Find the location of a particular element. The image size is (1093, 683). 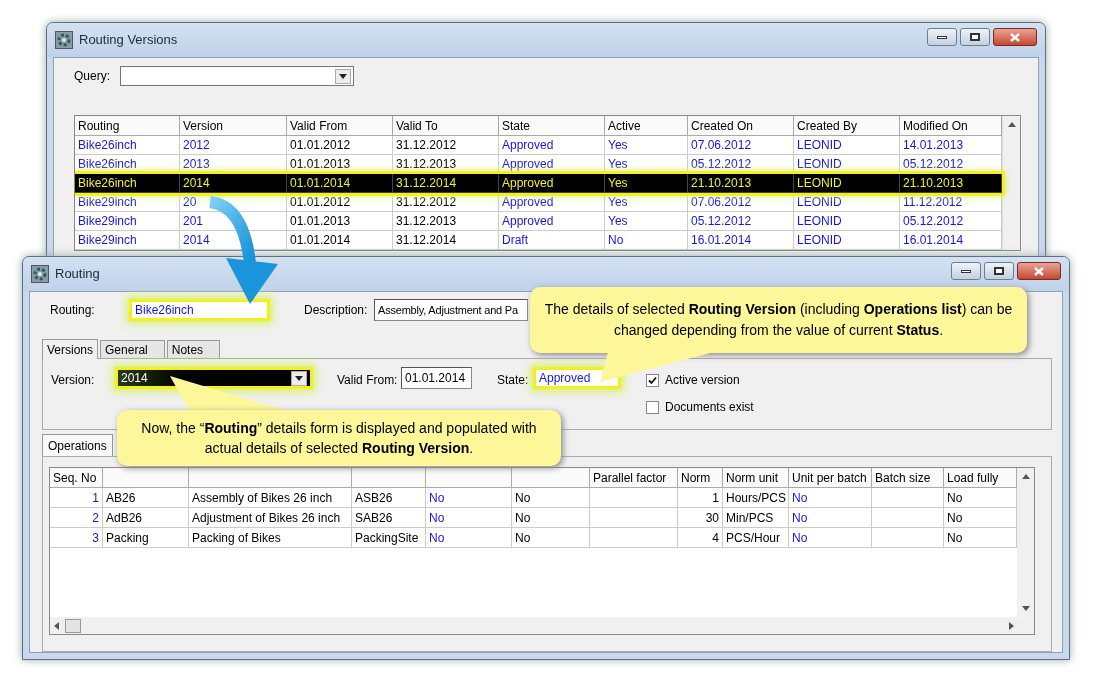

tab: Versions is located at coordinates (70, 349).